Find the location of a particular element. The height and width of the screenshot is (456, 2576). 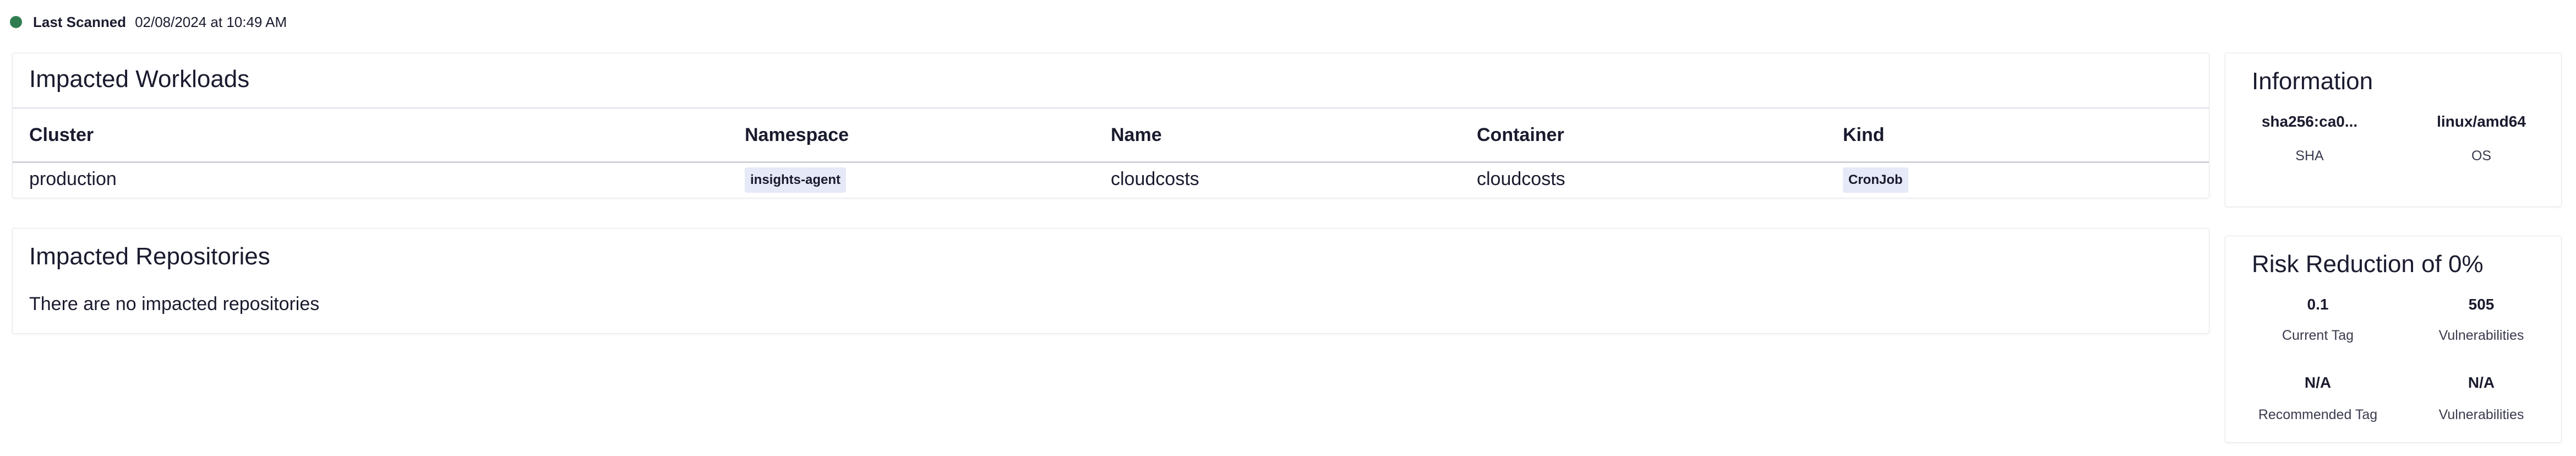

no-repositories-message: There are no impacted repositories is located at coordinates (174, 304).